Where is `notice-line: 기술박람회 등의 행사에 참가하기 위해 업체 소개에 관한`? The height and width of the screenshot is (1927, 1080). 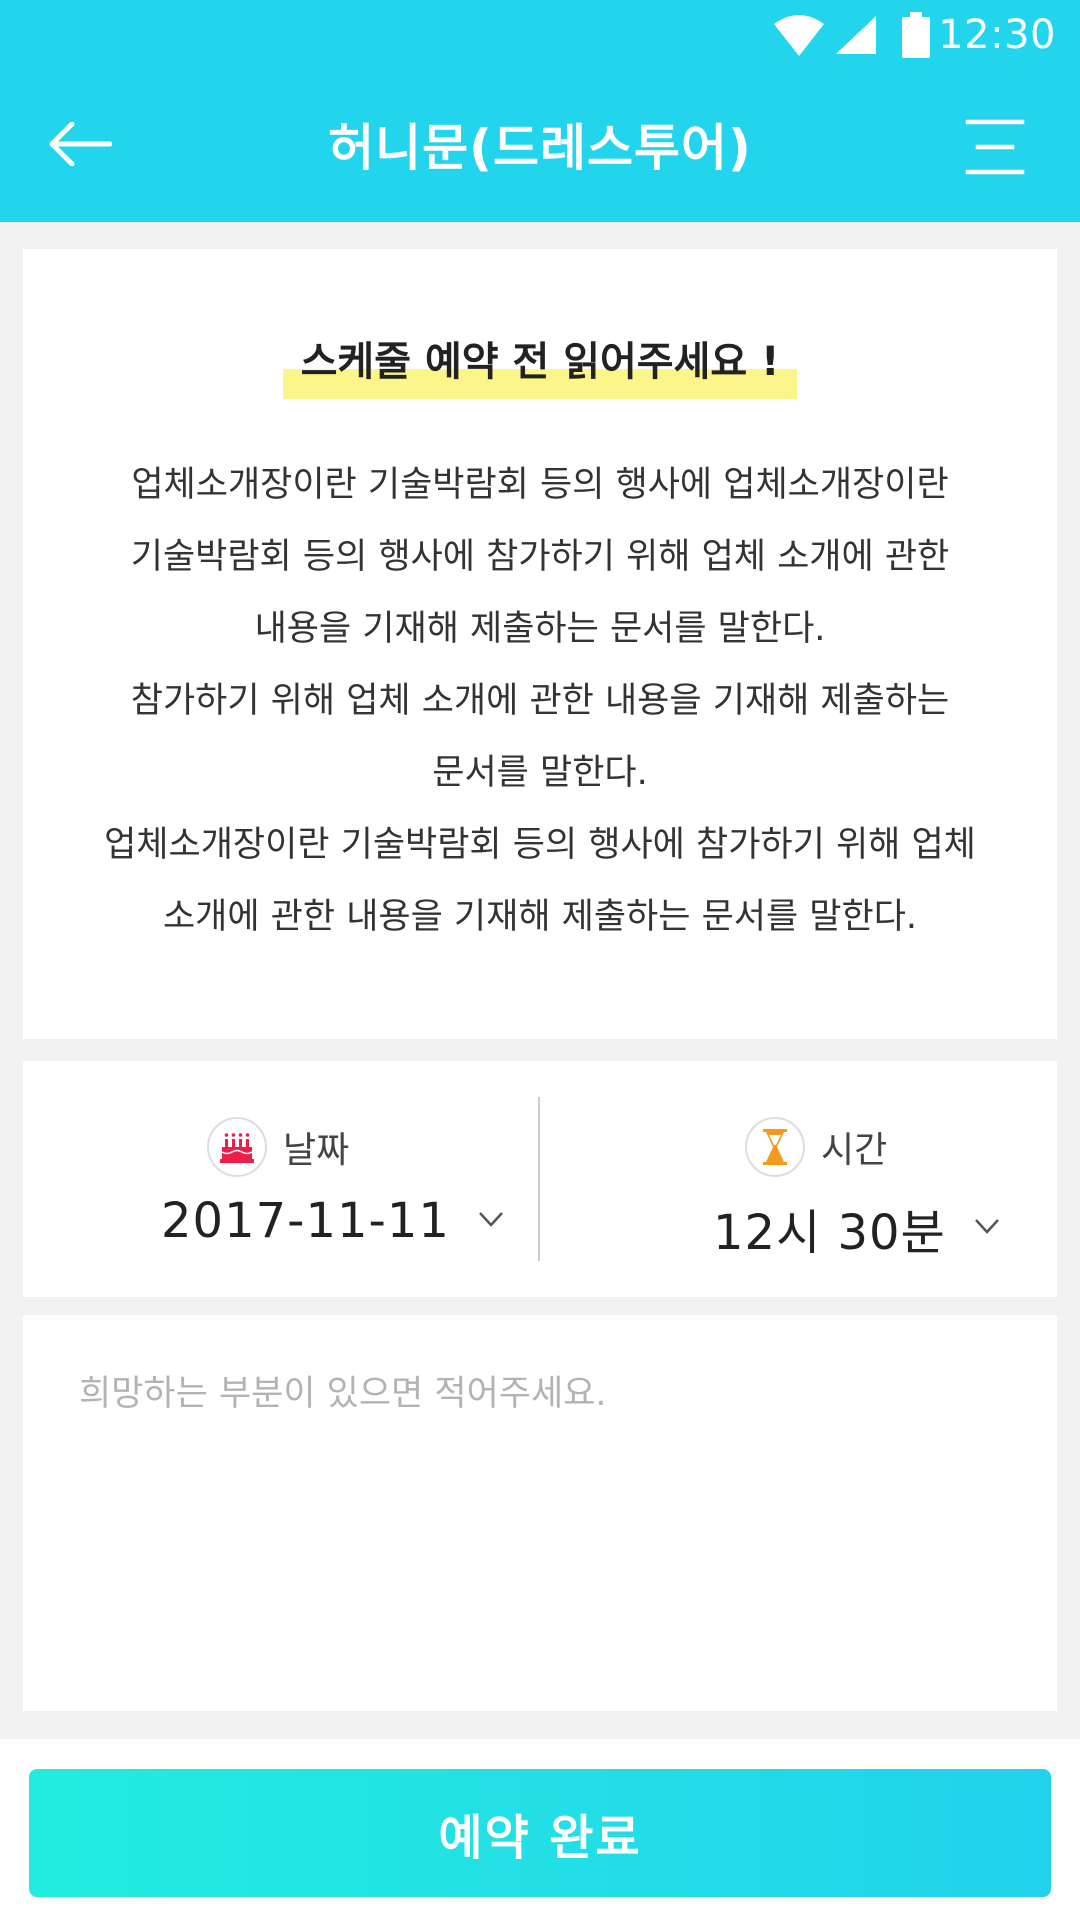
notice-line: 기술박람회 등의 행사에 참가하기 위해 업체 소개에 관한 is located at coordinates (540, 557).